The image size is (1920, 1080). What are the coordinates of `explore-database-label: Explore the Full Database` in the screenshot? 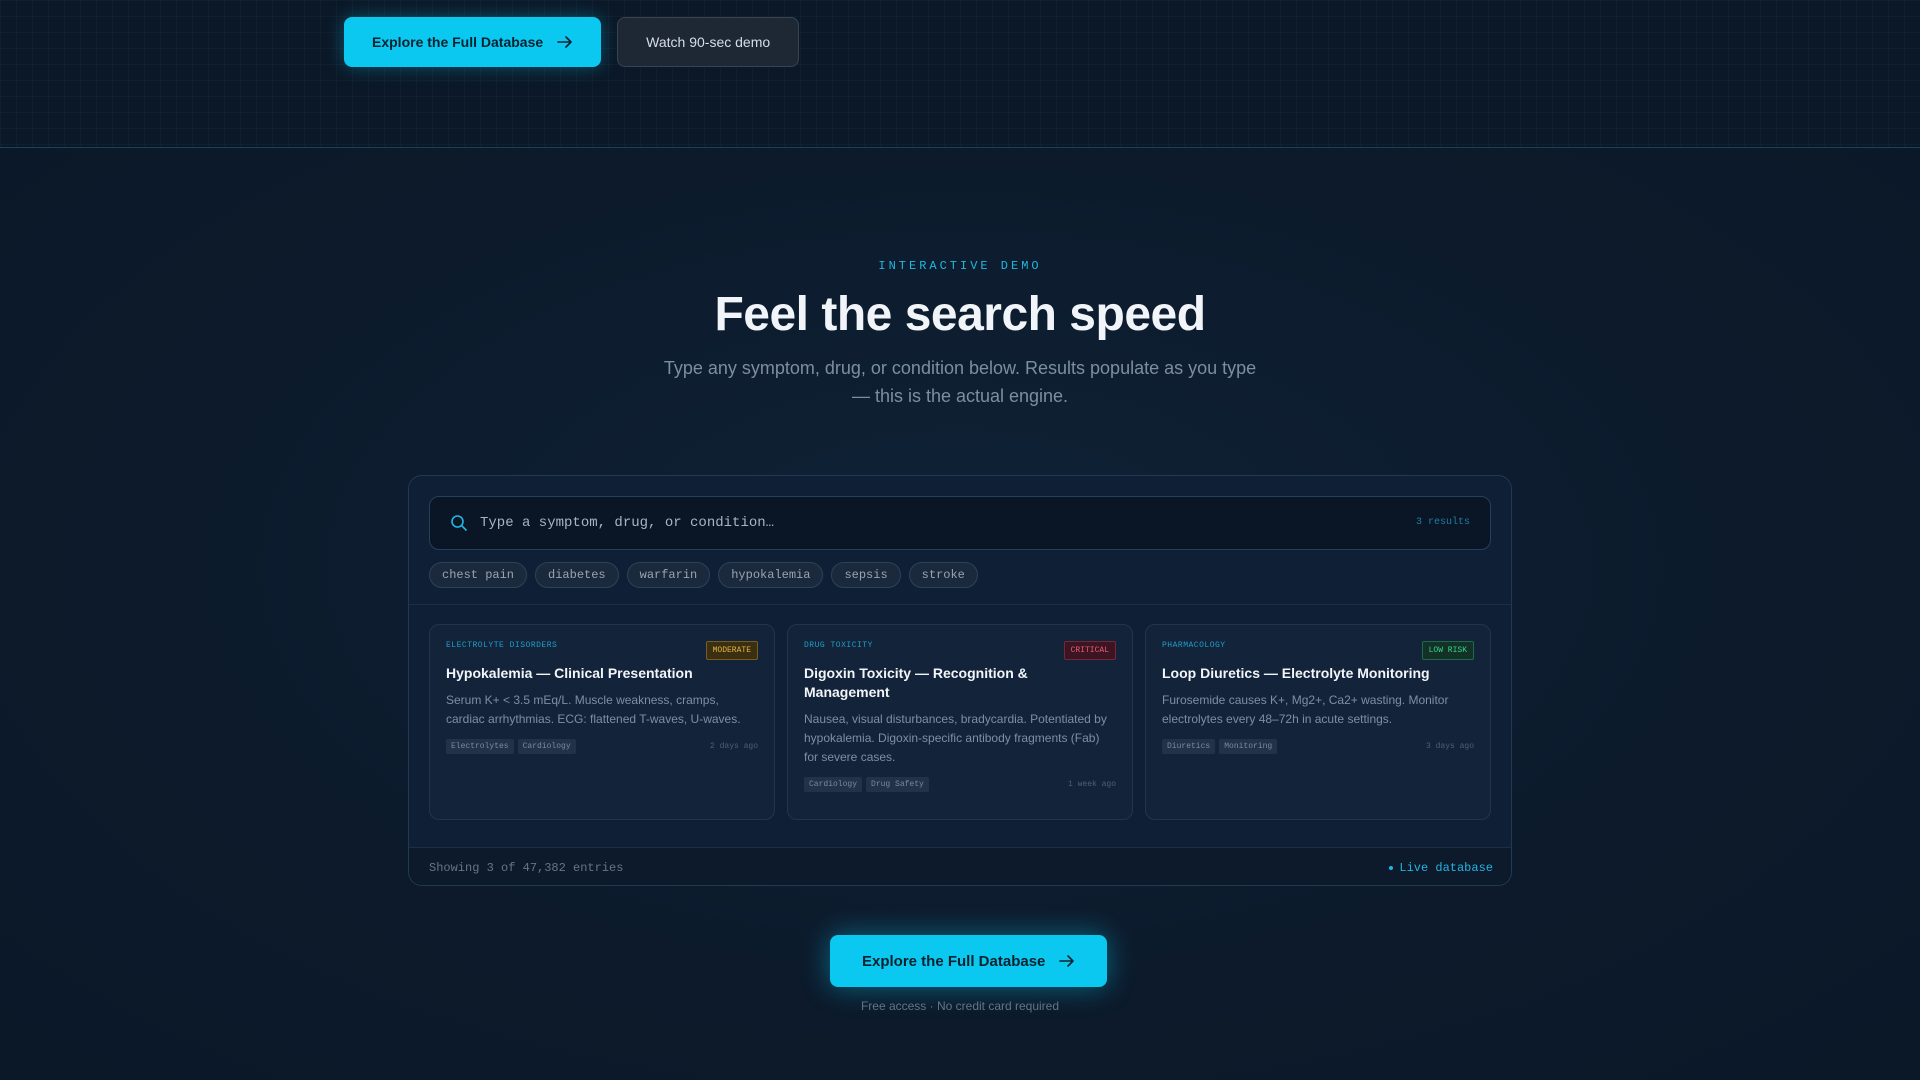 It's located at (458, 42).